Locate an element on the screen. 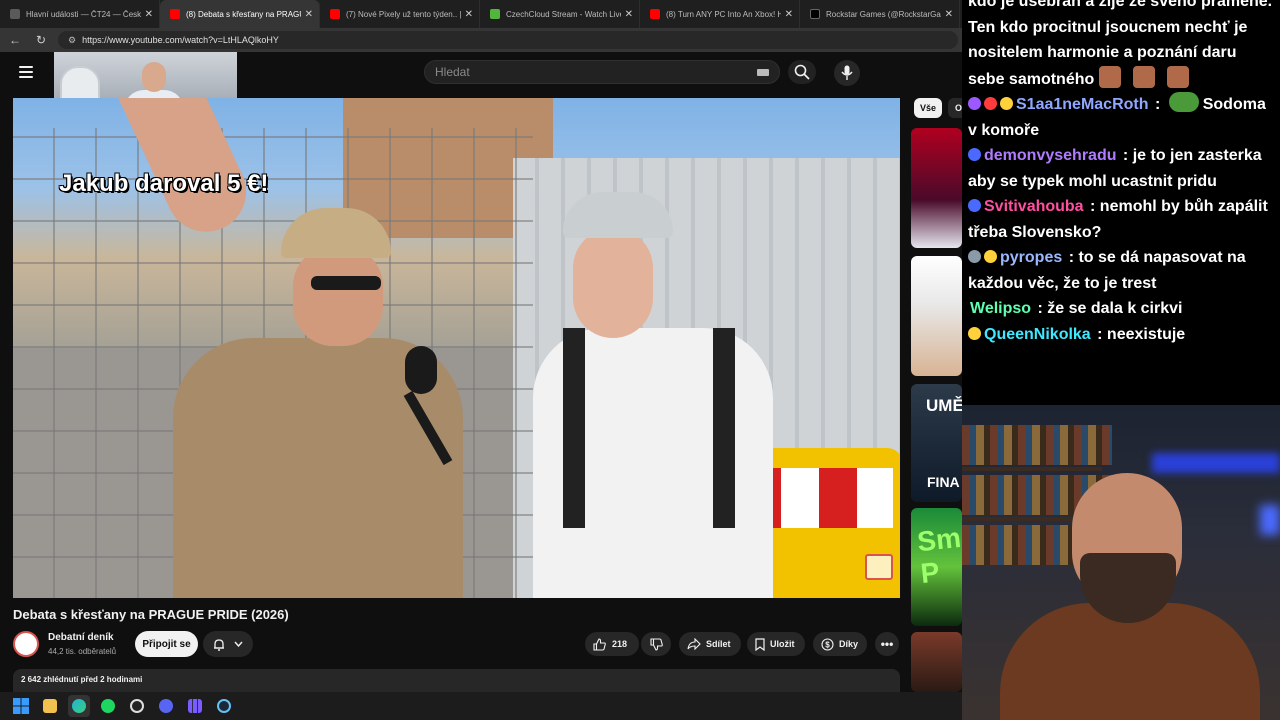  spotify-icon is located at coordinates (108, 706).